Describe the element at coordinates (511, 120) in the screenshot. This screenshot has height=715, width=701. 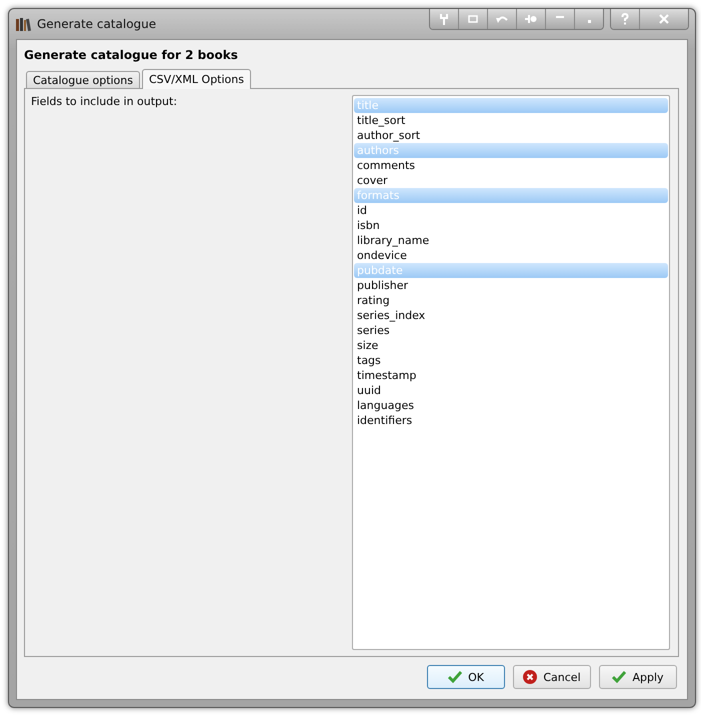
I see `list-item: title_sort` at that location.